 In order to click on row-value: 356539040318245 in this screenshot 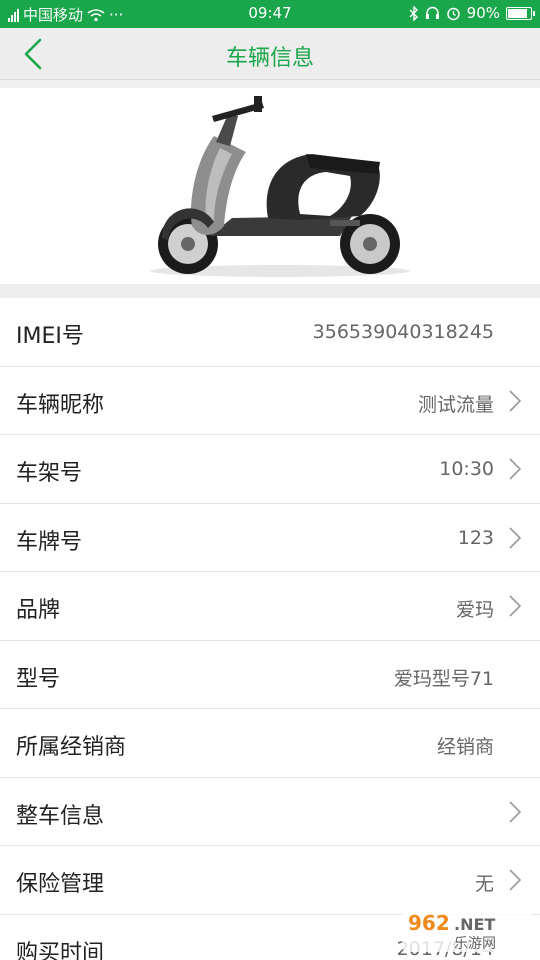, I will do `click(403, 332)`.